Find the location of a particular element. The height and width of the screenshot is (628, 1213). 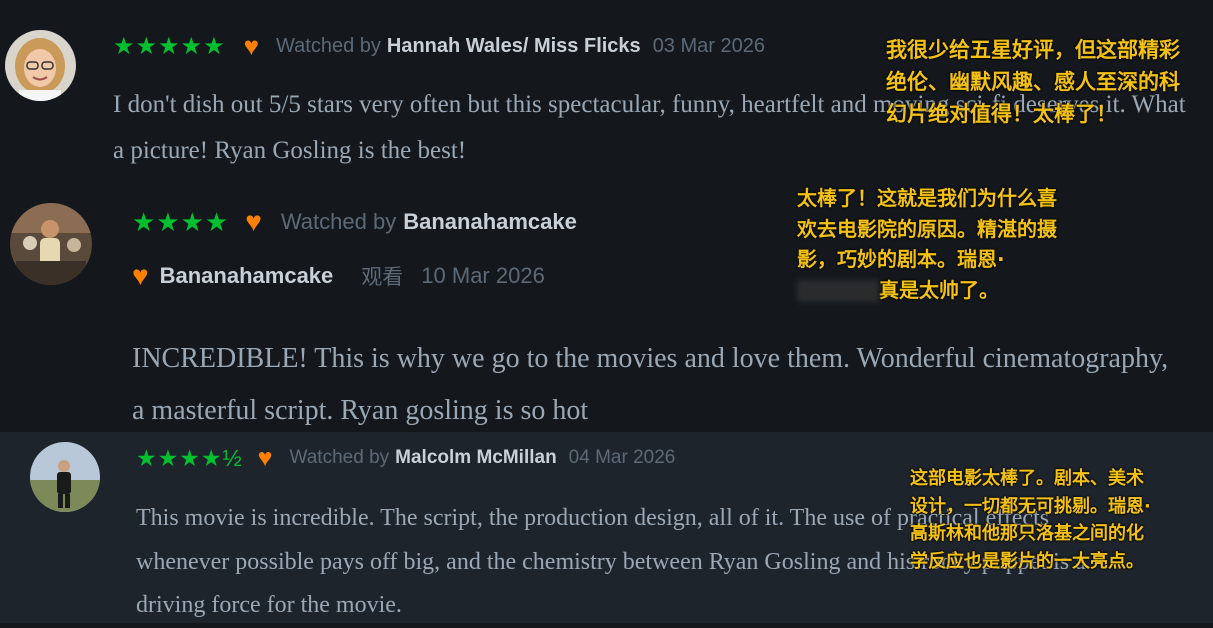

reviewer-name: Hannah Wales/ Miss Flicks is located at coordinates (514, 46).